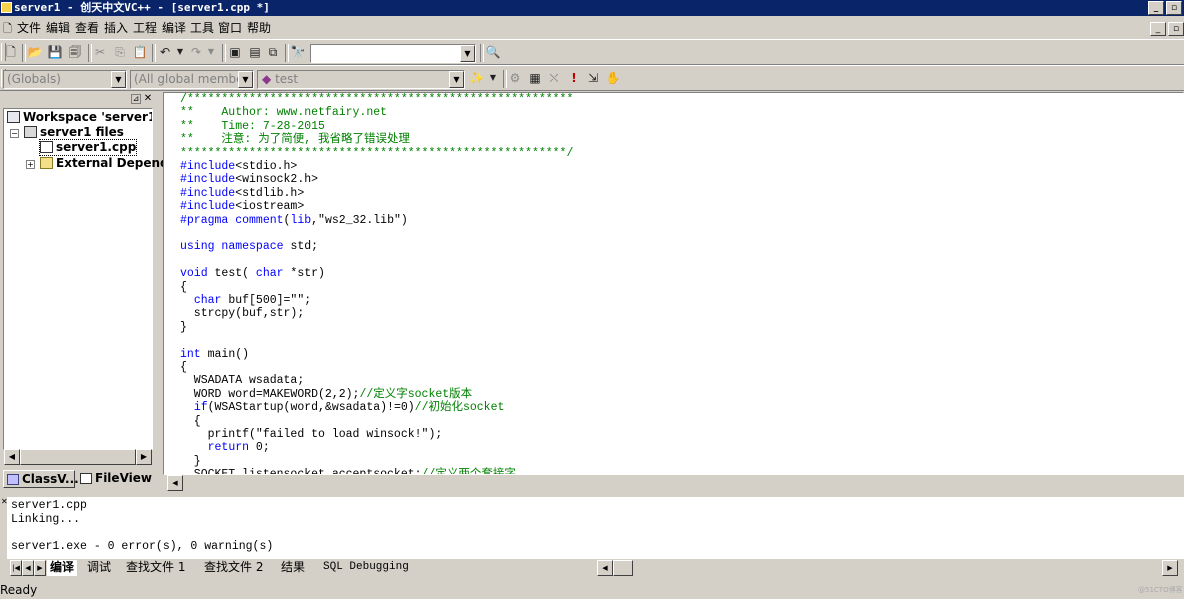 This screenshot has height=599, width=1184. Describe the element at coordinates (55, 52) in the screenshot. I see `save-icon: 💾` at that location.